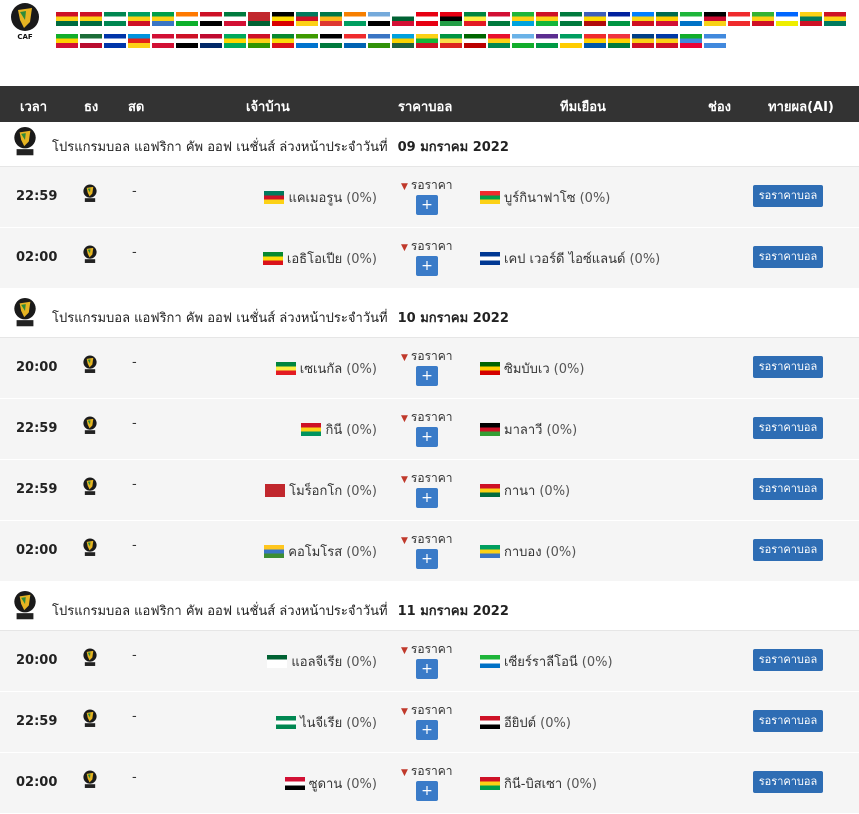 This screenshot has width=859, height=814. Describe the element at coordinates (526, 429) in the screenshot. I see `away-team: มาลาวี (0%)` at that location.